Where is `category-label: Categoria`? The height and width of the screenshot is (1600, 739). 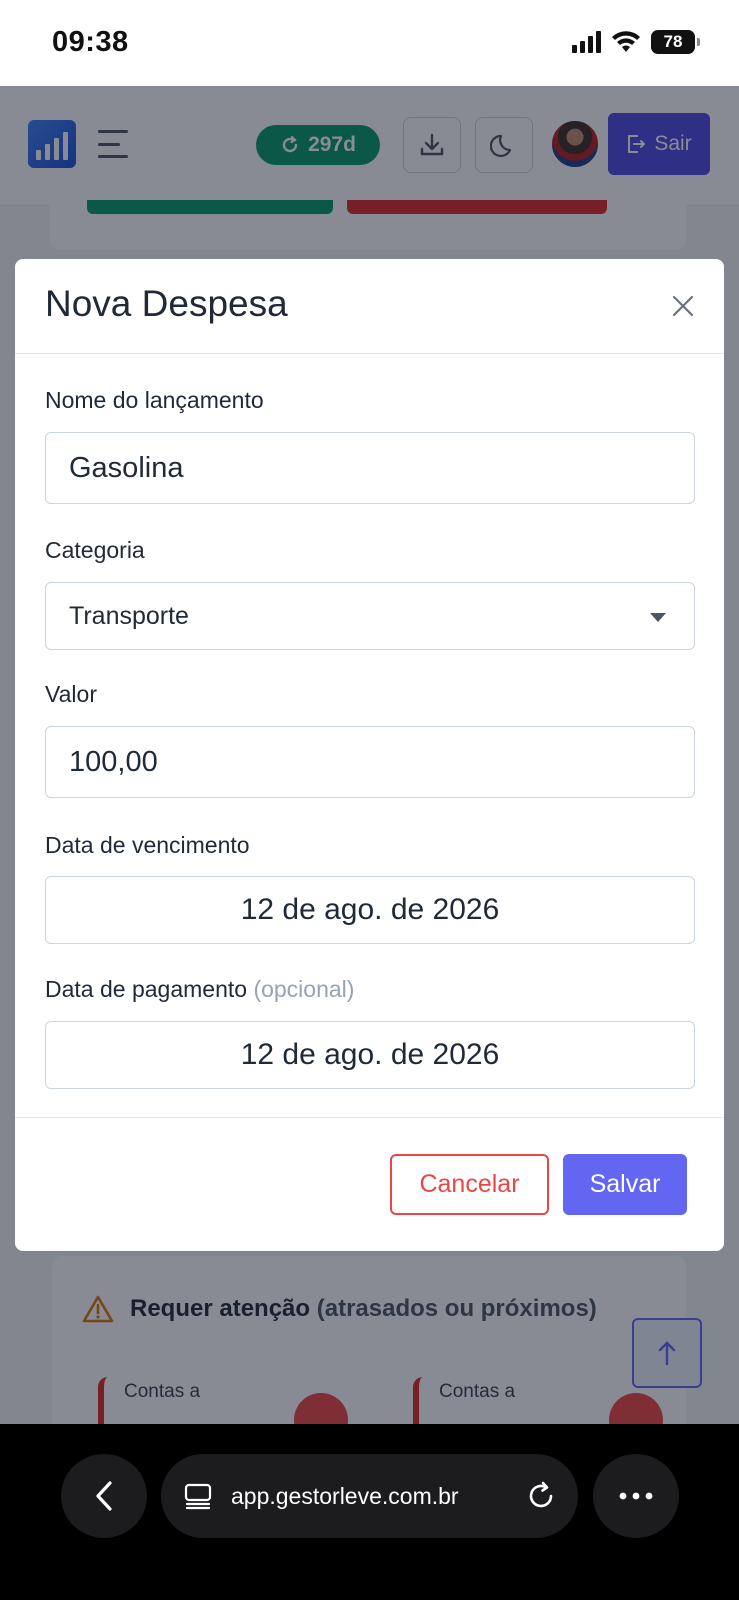 category-label: Categoria is located at coordinates (95, 550).